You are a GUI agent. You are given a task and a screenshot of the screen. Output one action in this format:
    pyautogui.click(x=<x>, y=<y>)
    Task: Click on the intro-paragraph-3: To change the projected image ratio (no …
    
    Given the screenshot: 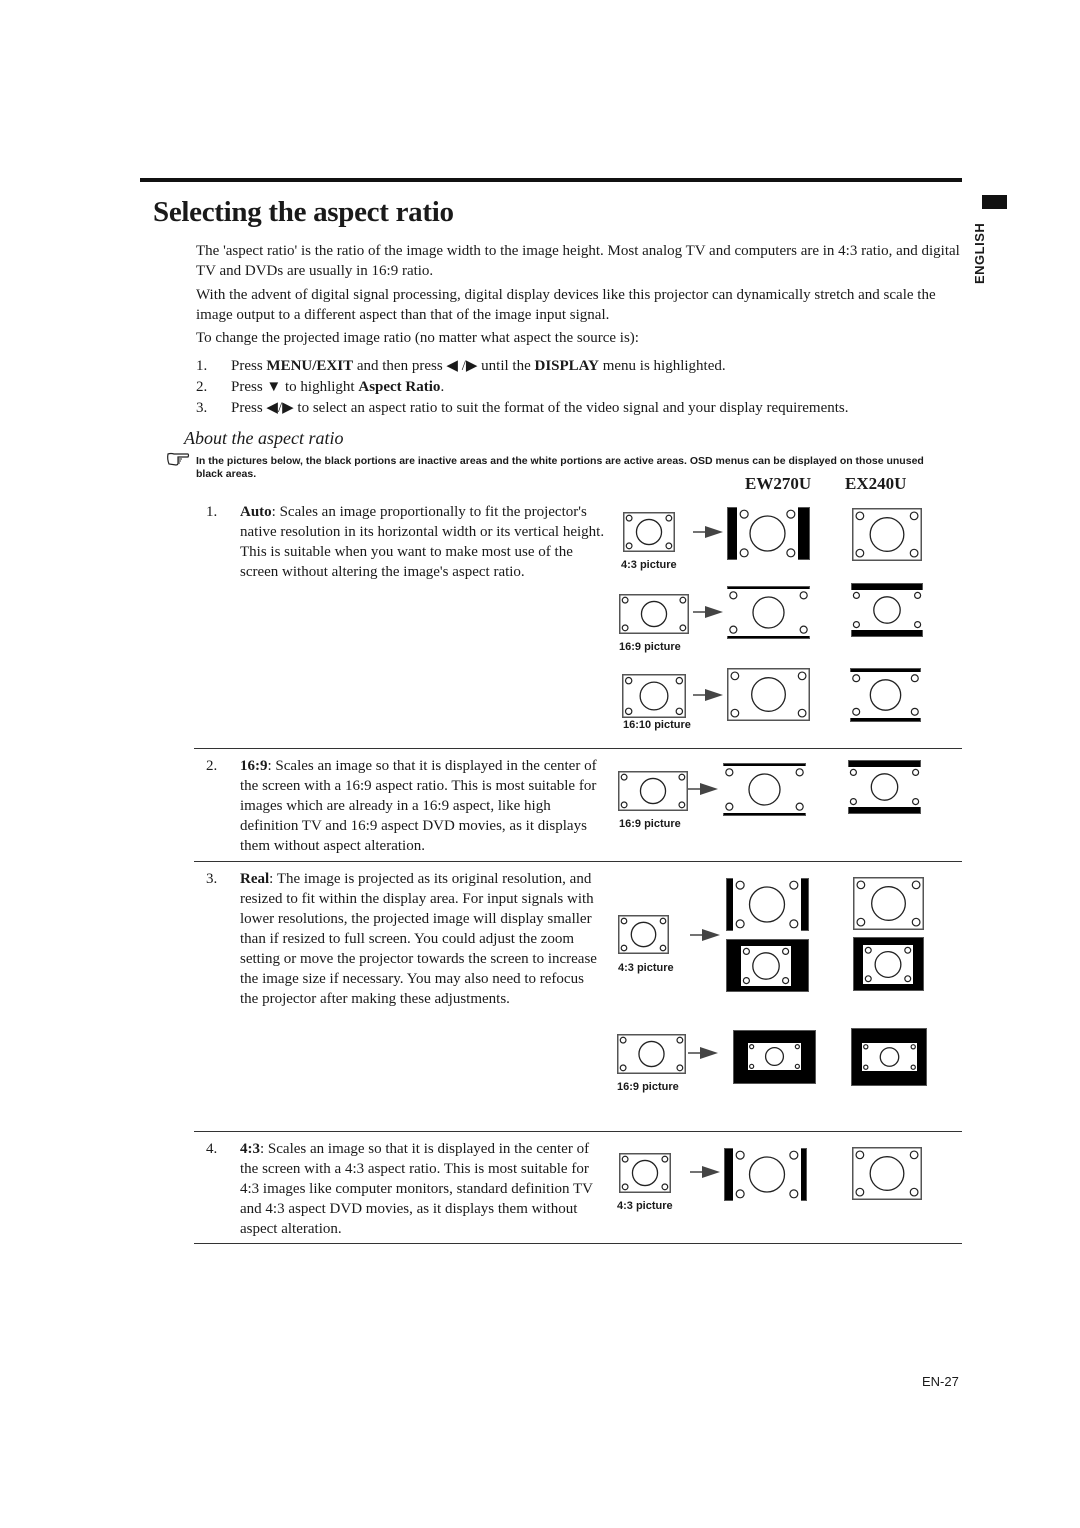 What is the action you would take?
    pyautogui.click(x=417, y=338)
    